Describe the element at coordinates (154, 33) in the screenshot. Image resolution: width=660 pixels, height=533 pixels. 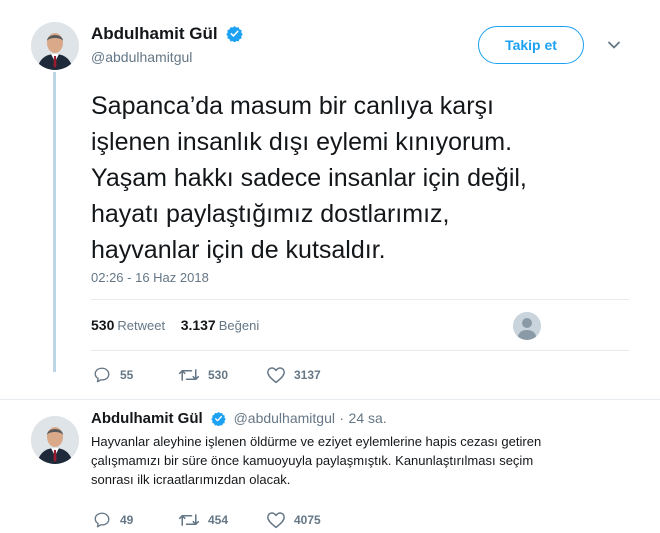
I see `author-name-text: Abdulhamit Gül` at that location.